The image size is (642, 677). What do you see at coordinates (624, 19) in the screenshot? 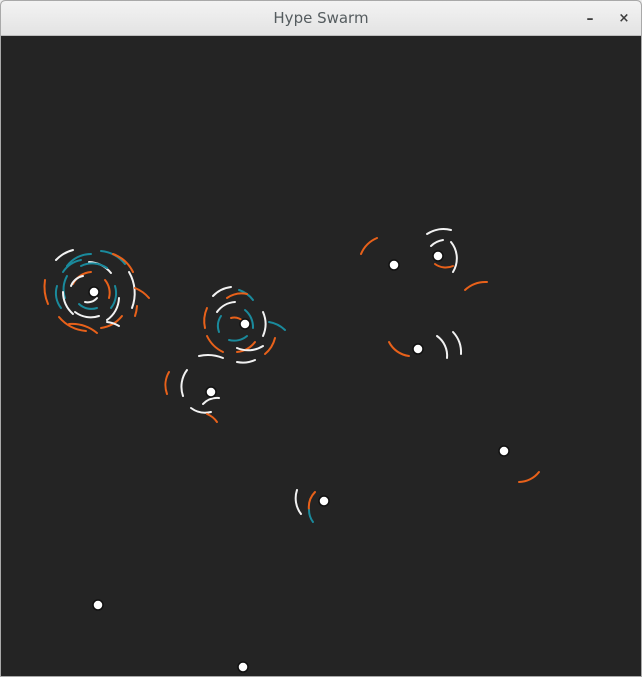
I see `close-icon: ×` at bounding box center [624, 19].